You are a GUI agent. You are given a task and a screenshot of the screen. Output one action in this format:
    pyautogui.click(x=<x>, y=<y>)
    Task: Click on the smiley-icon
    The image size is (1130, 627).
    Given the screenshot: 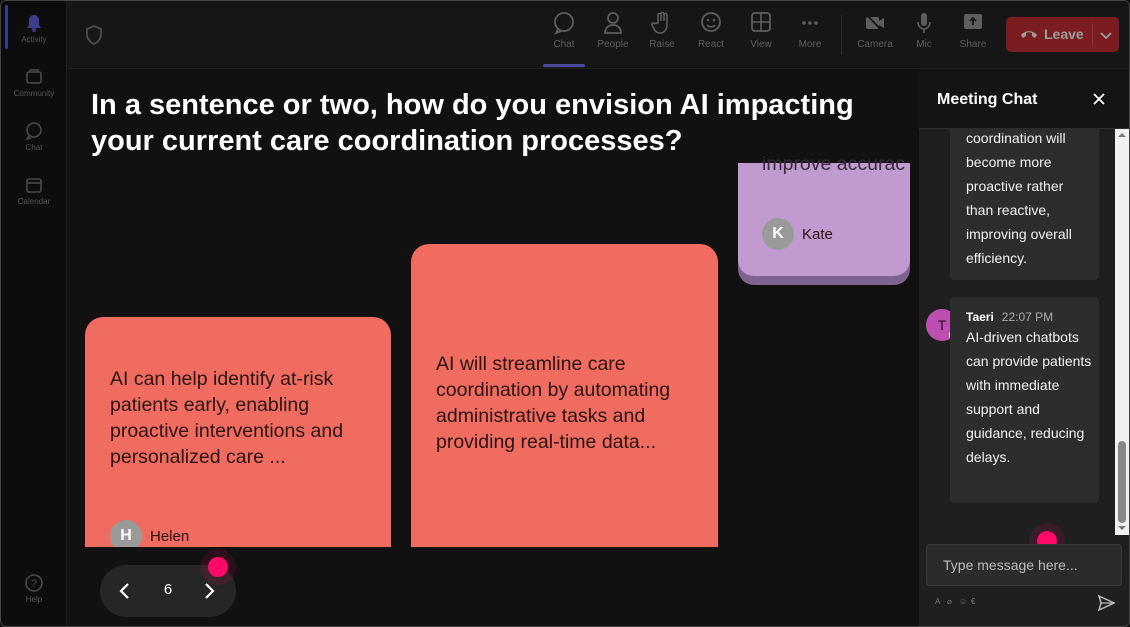 What is the action you would take?
    pyautogui.click(x=711, y=22)
    